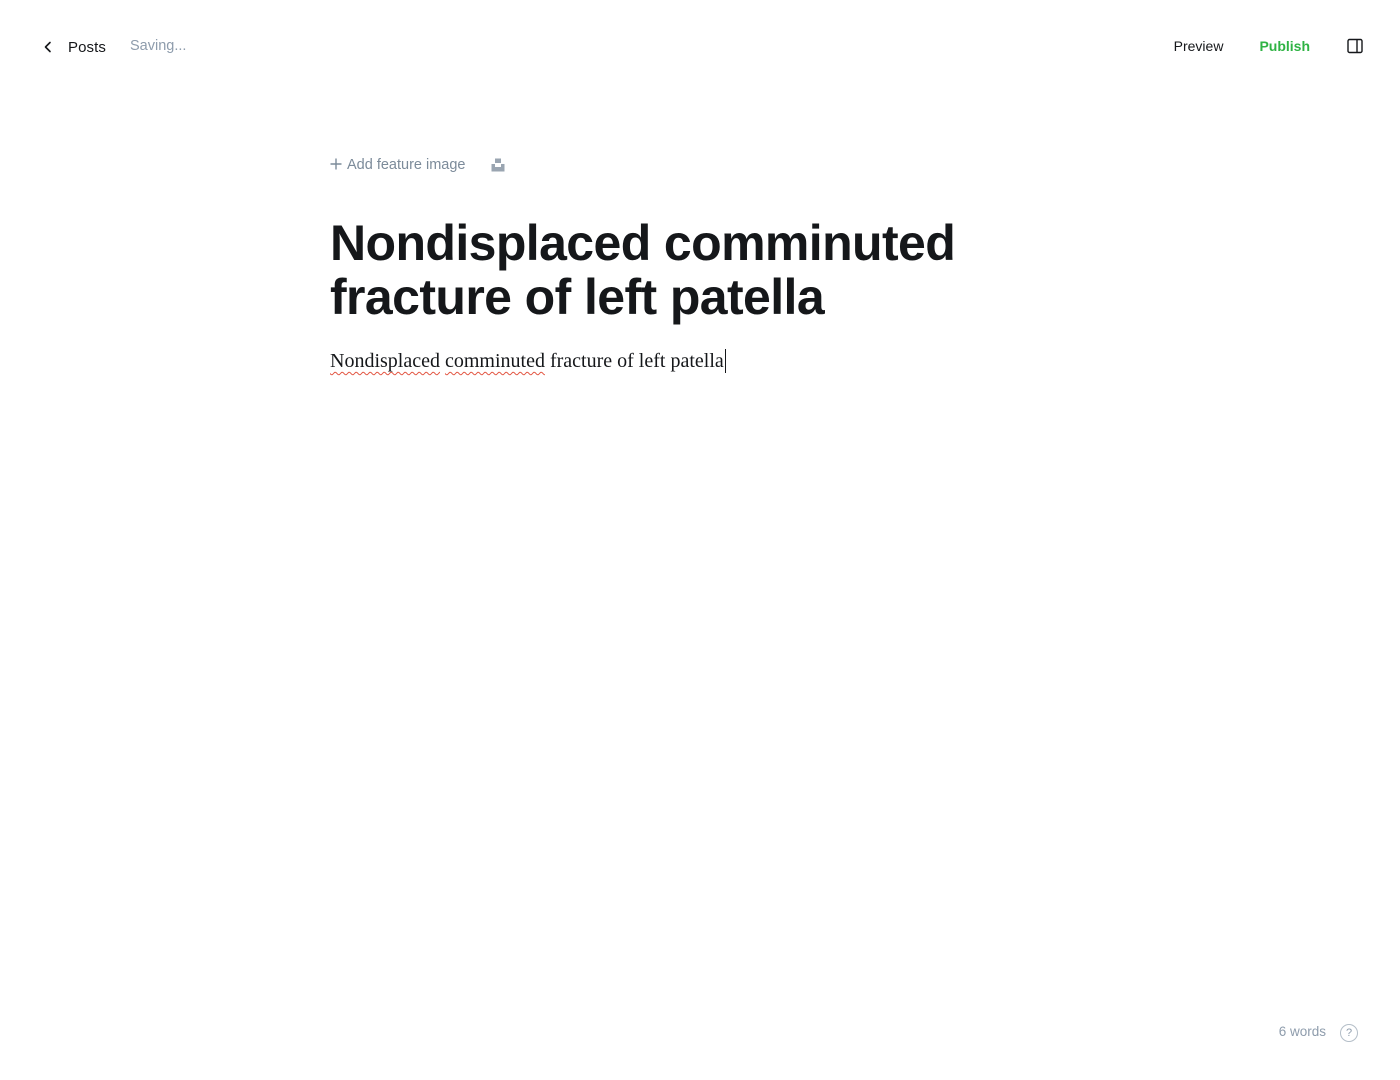 This screenshot has height=1080, width=1400. I want to click on misspelled-word: Nondisplaced, so click(385, 361).